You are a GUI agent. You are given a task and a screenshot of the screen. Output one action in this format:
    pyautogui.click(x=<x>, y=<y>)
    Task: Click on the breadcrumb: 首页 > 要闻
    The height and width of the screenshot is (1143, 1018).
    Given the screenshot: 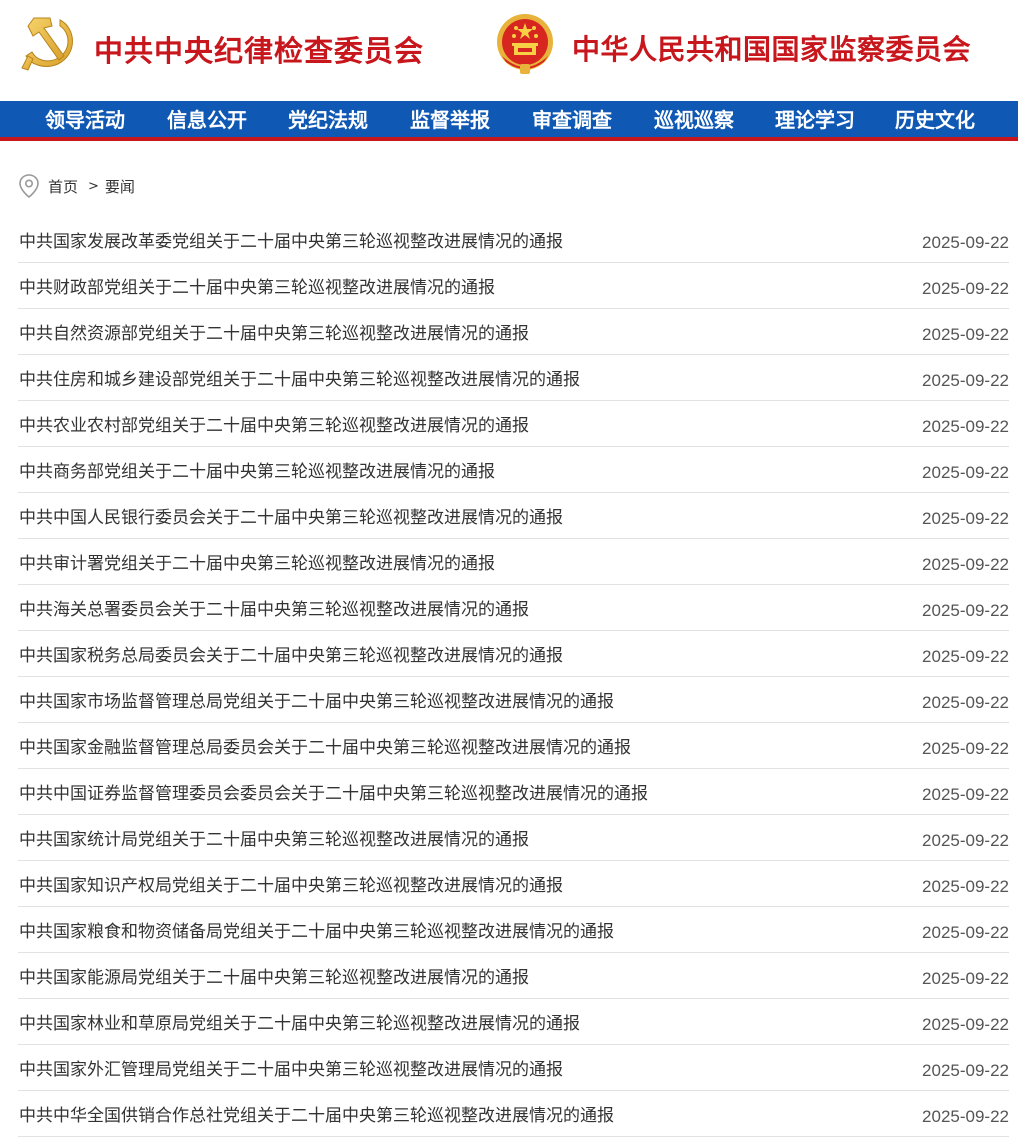 What is the action you would take?
    pyautogui.click(x=76, y=186)
    